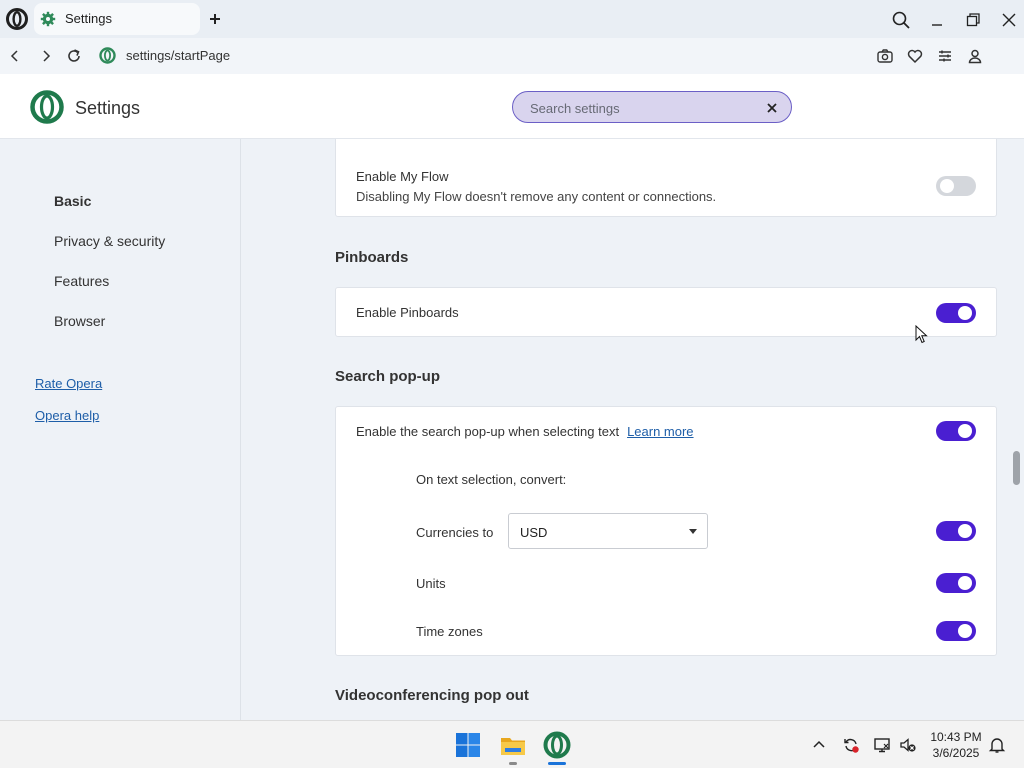  I want to click on opera-active-indicator, so click(557, 763).